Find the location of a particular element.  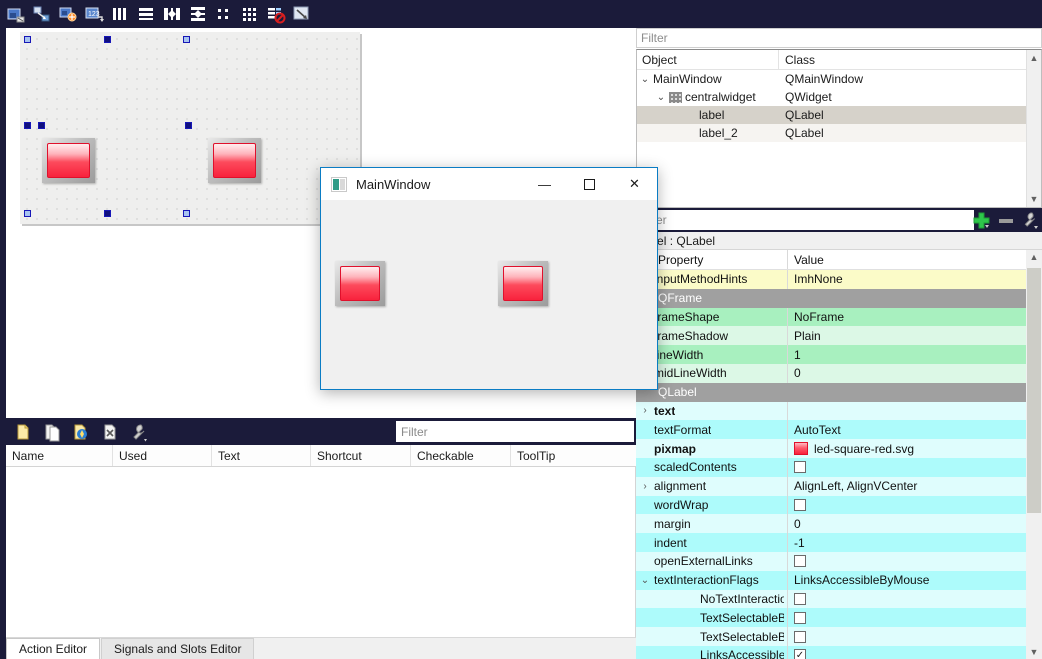

resize-handle-top-right is located at coordinates (186, 39).